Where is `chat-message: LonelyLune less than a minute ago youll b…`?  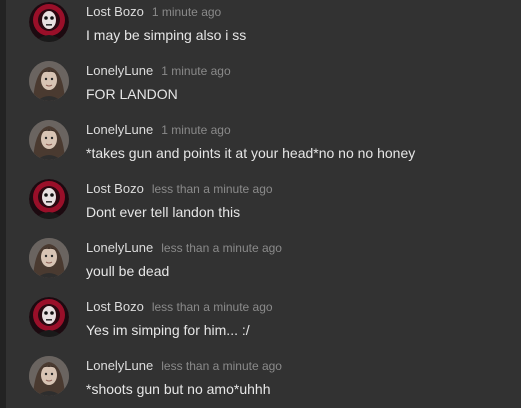
chat-message: LonelyLune less than a minute ago youll b… is located at coordinates (260, 259).